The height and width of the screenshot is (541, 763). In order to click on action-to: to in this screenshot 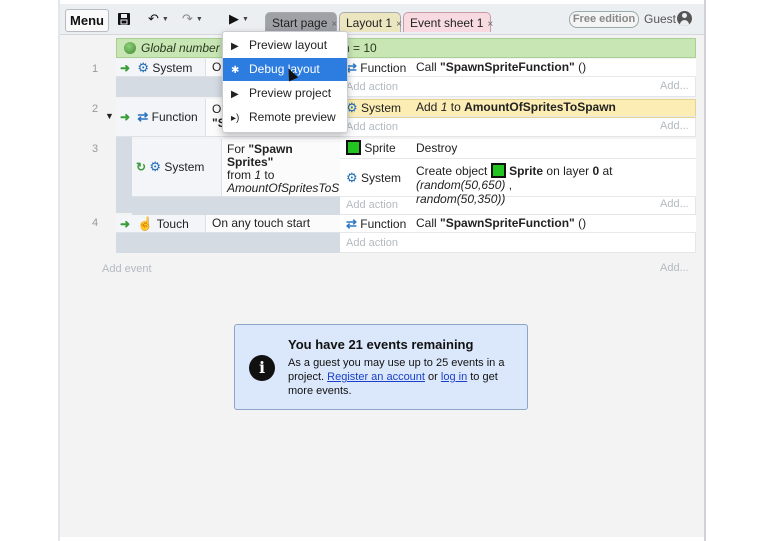, I will do `click(455, 107)`.